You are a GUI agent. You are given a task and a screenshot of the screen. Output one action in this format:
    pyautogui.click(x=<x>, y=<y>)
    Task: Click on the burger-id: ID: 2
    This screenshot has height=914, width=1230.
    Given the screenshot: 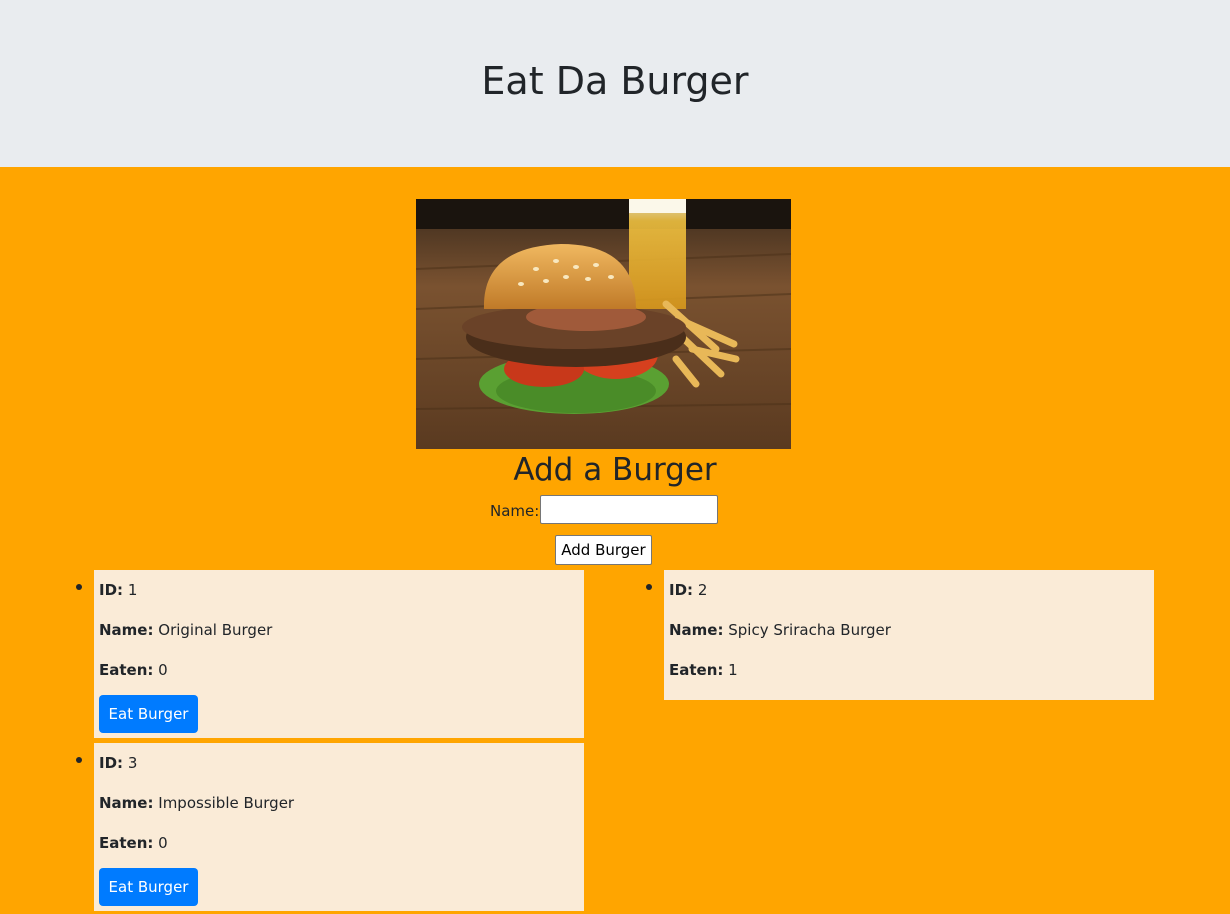 What is the action you would take?
    pyautogui.click(x=688, y=590)
    